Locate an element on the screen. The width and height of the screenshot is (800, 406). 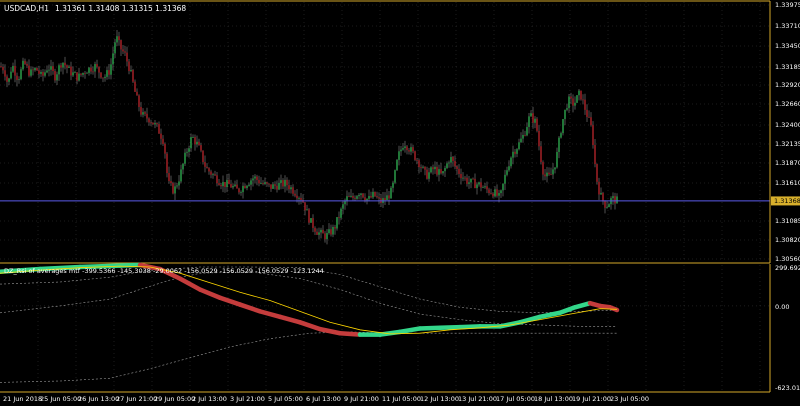
time-label: 23 Jul 05:00 is located at coordinates (629, 399).